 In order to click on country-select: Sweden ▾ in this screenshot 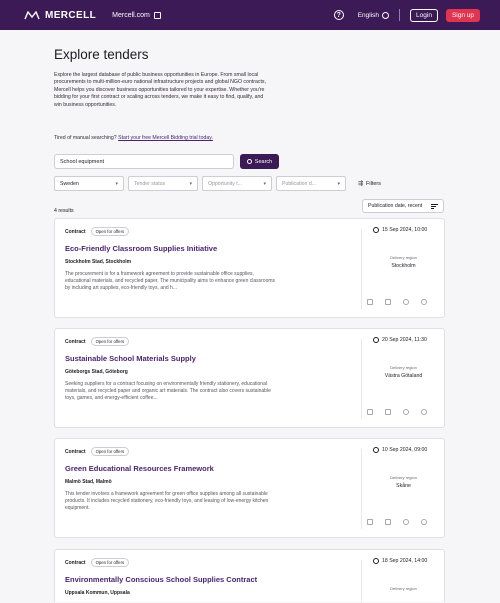, I will do `click(89, 183)`.